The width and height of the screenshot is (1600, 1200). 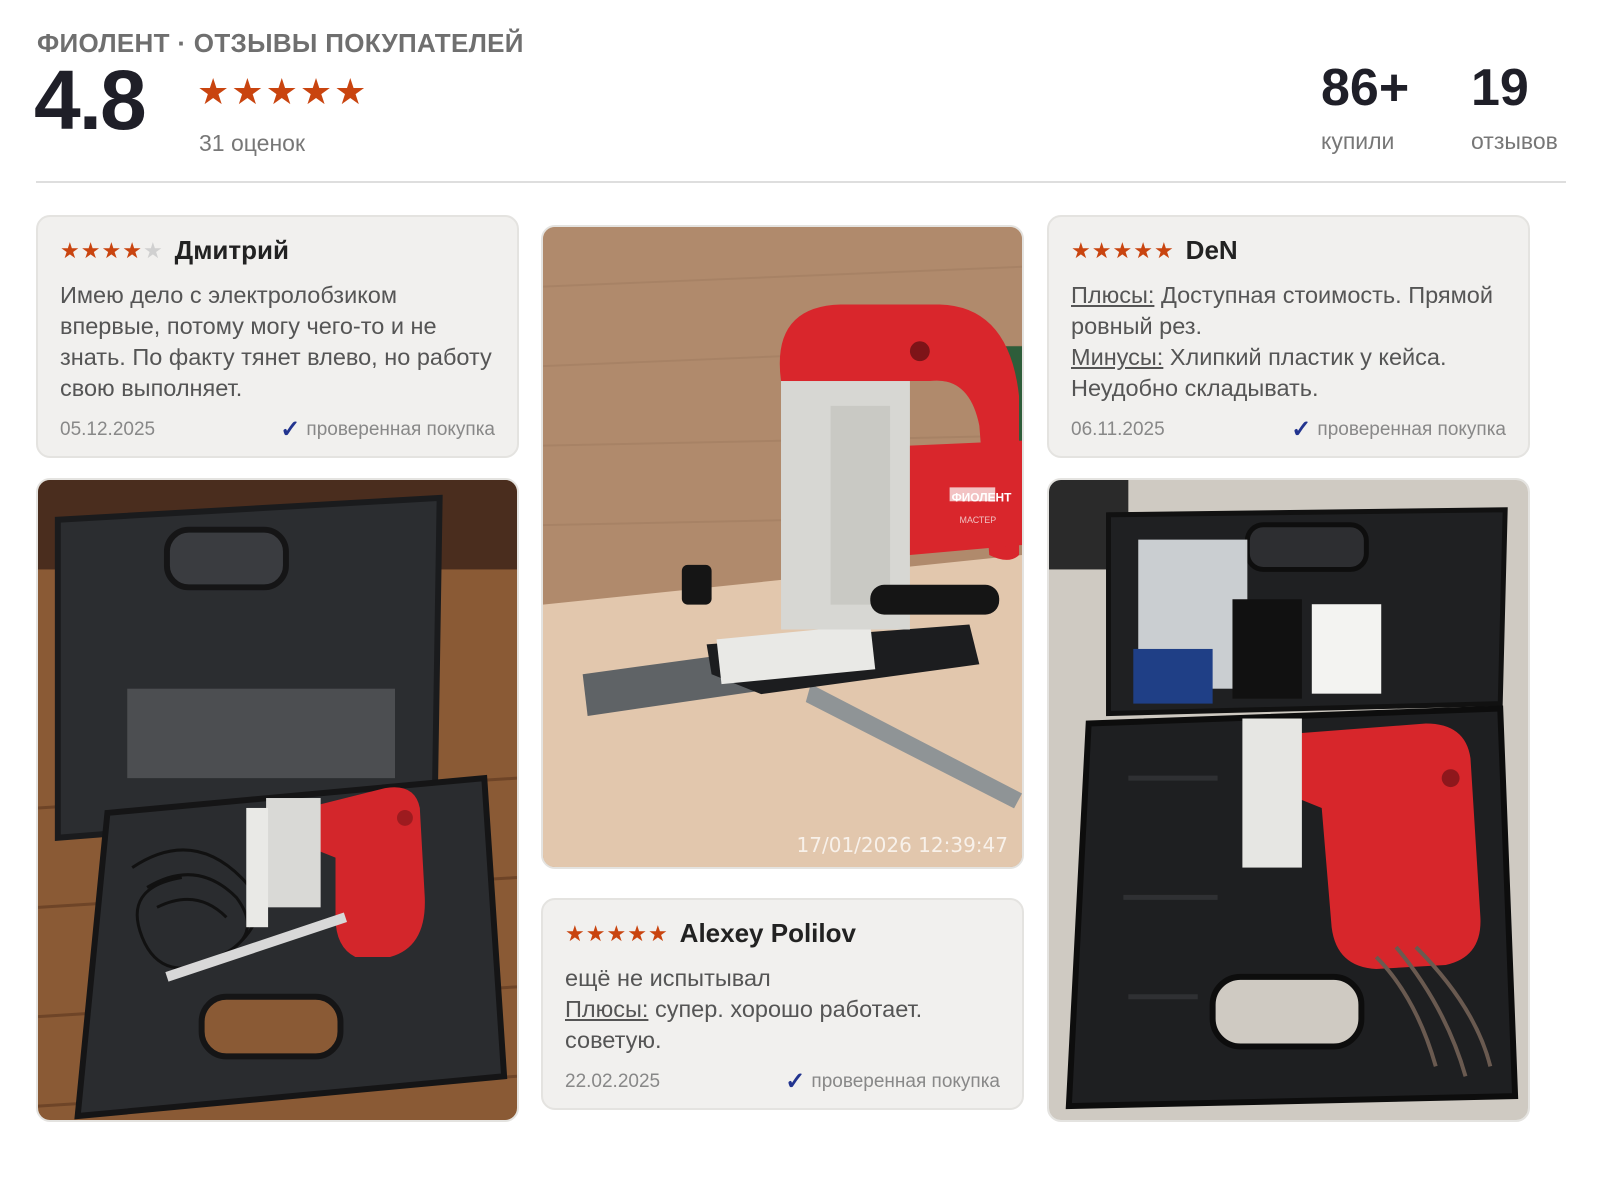 What do you see at coordinates (1118, 429) in the screenshot?
I see `review-date: 06.11.2025` at bounding box center [1118, 429].